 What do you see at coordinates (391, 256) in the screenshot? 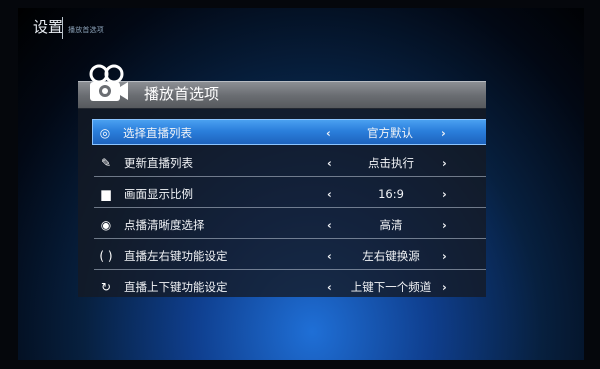
I see `setting-value: 左右键换源` at bounding box center [391, 256].